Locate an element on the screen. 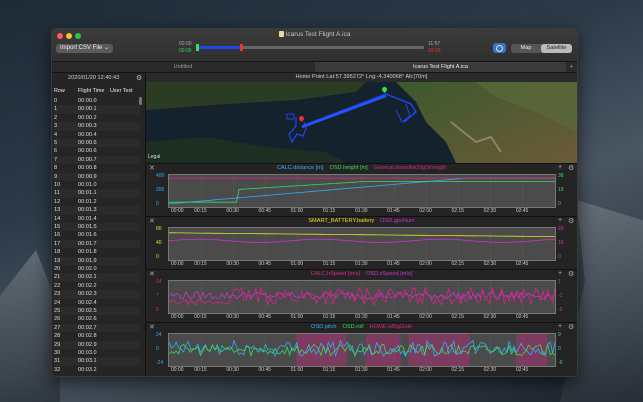  panel-series-legend: OSD.pitch OSD.roll HOME.isBigGale is located at coordinates (361, 327).